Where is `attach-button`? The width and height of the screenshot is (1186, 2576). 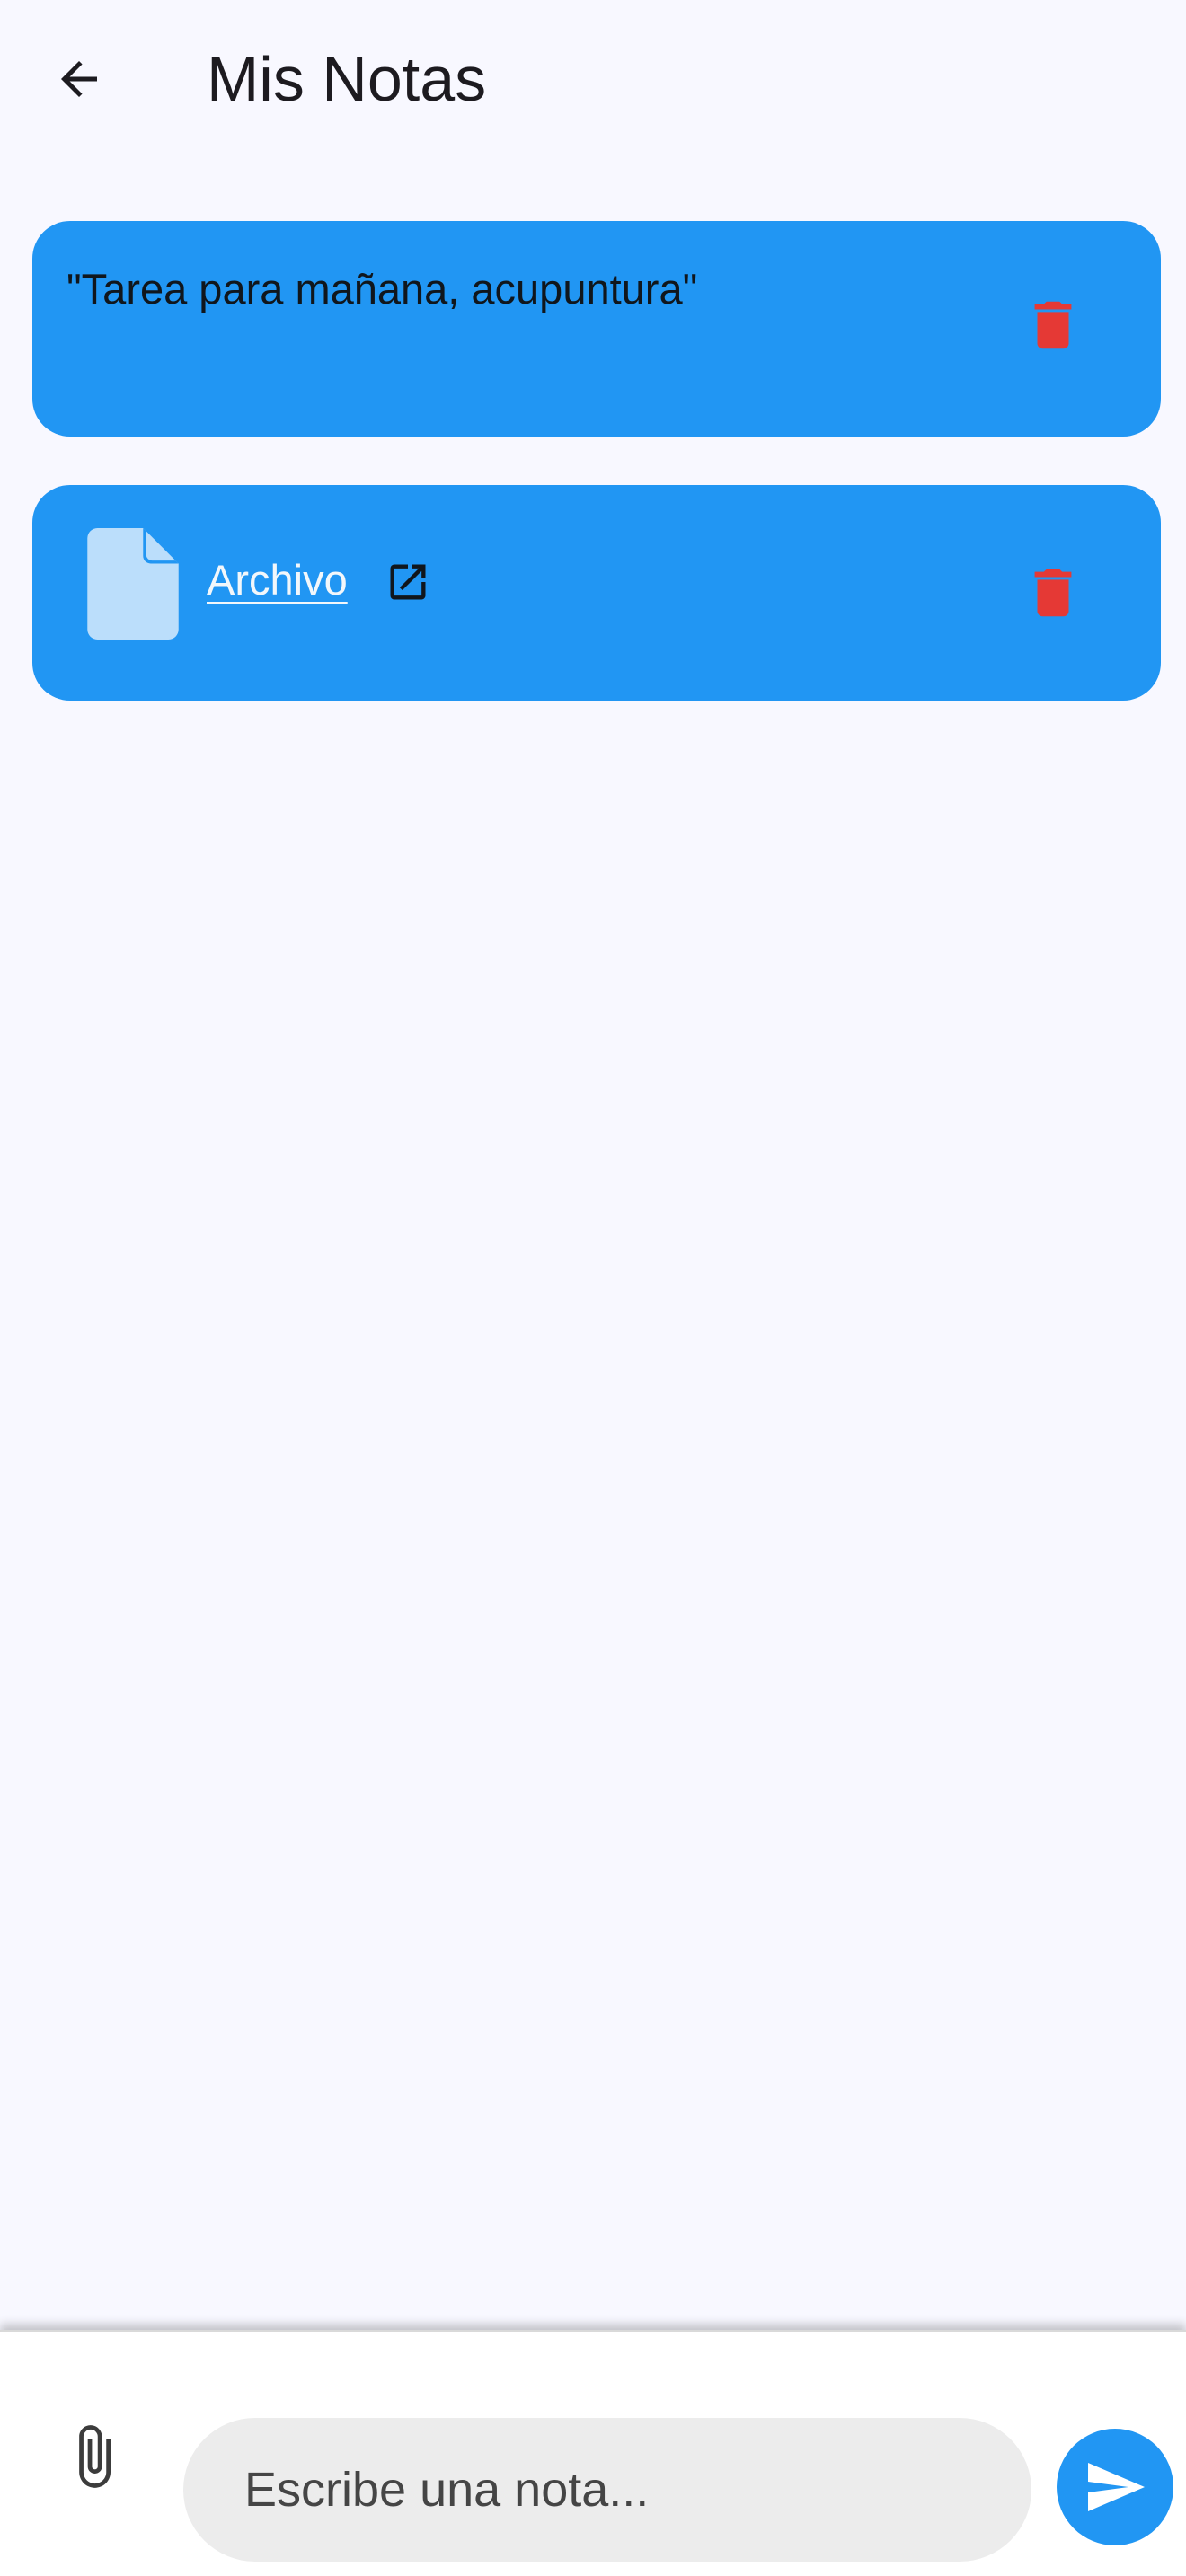
attach-button is located at coordinates (93, 2456).